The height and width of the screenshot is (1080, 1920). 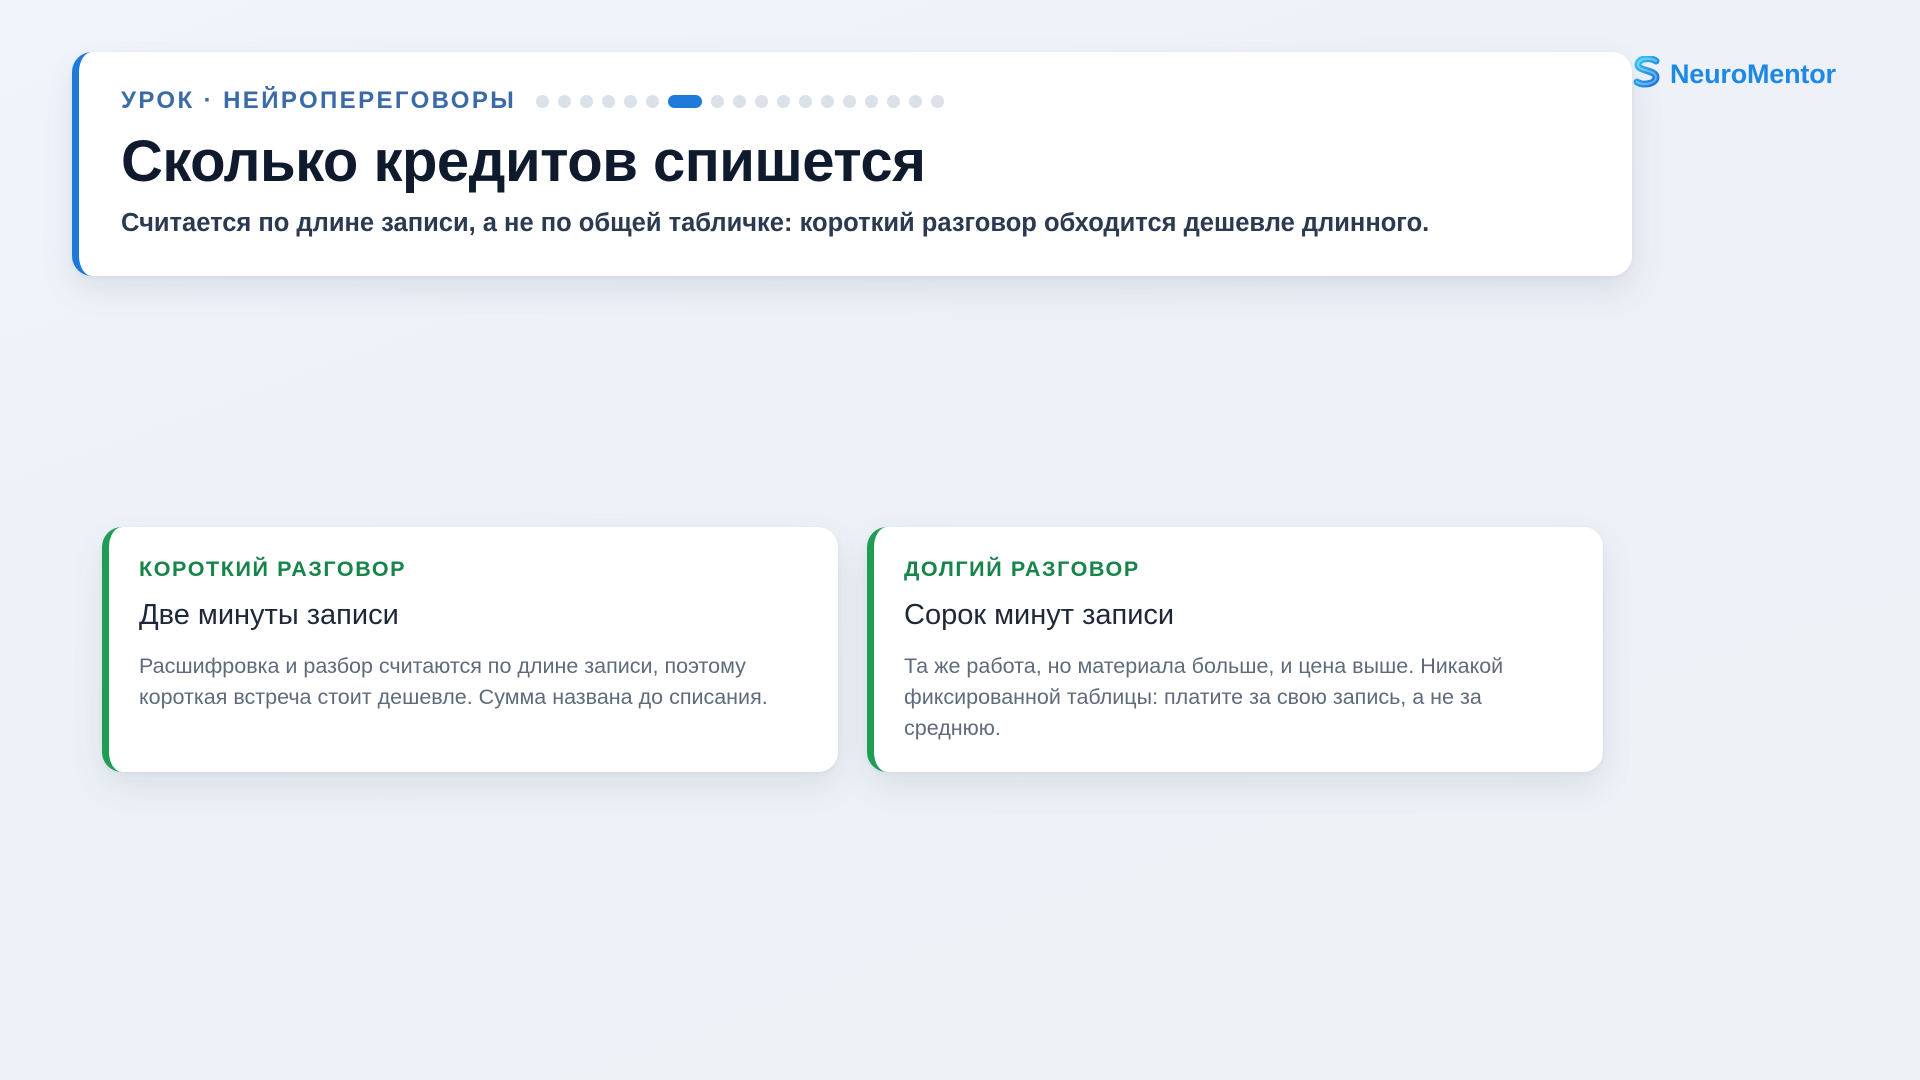 I want to click on card-label: ДОЛГИЙ РАЗГОВОР, so click(x=1022, y=569).